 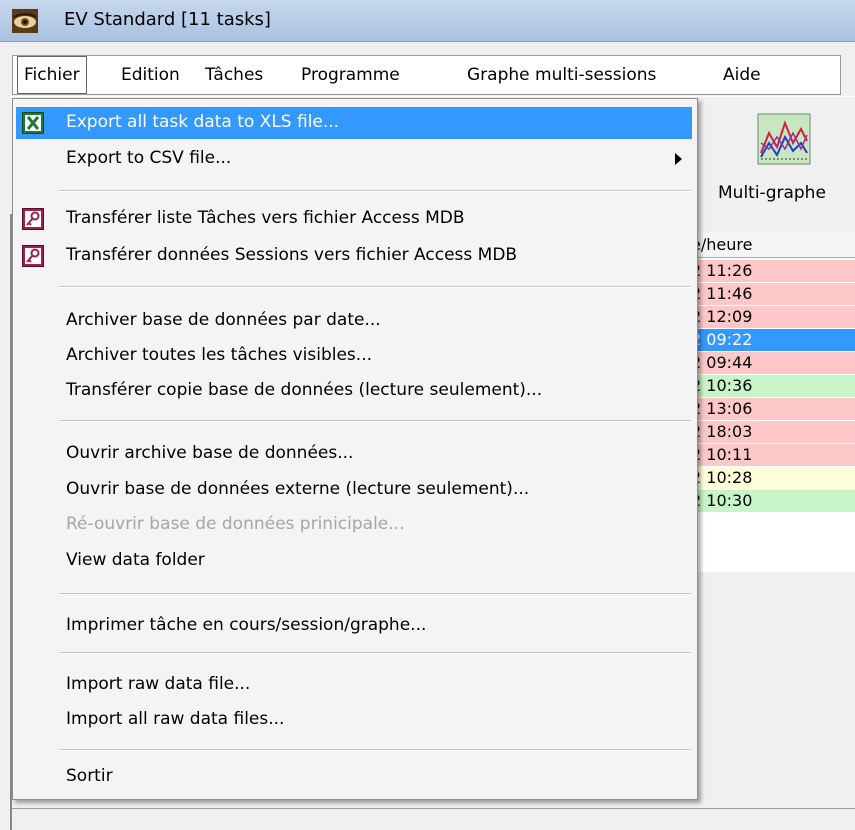 I want to click on row-time: 2 11:26, so click(x=722, y=270).